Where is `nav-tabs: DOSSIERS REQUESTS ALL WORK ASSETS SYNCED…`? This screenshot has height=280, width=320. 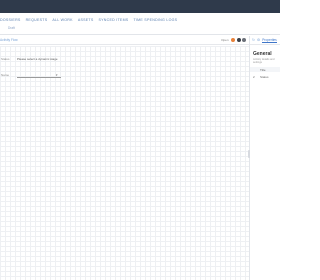 nav-tabs: DOSSIERS REQUESTS ALL WORK ASSETS SYNCED… is located at coordinates (88, 20).